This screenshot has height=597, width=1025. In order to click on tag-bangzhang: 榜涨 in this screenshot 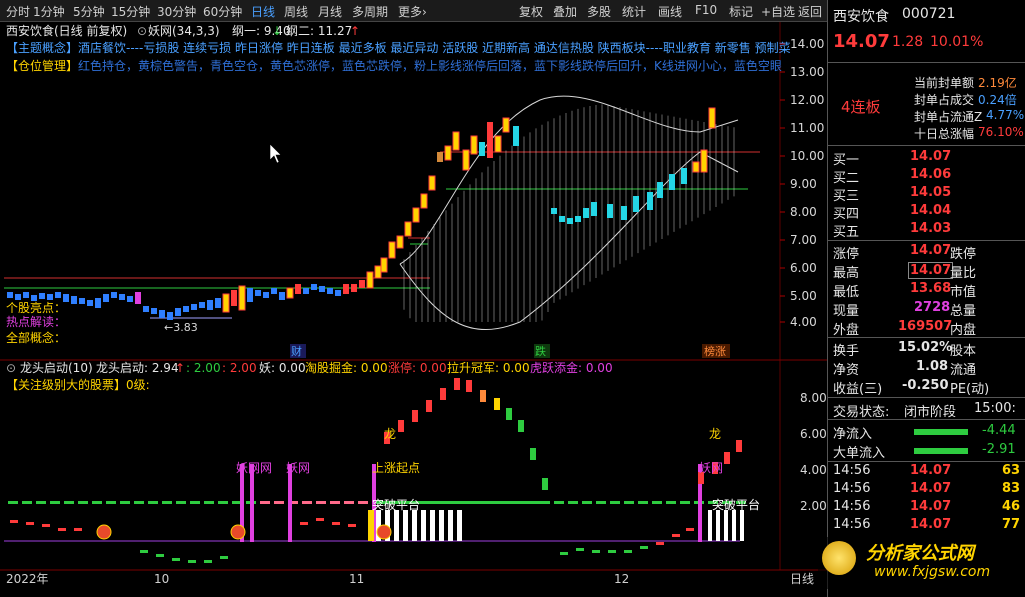, I will do `click(715, 351)`.